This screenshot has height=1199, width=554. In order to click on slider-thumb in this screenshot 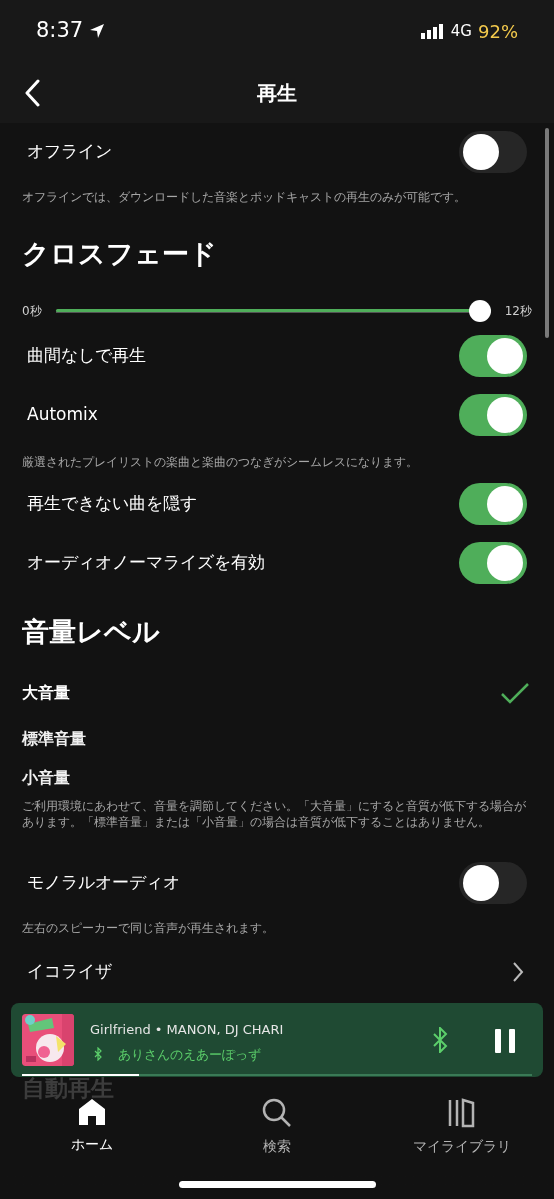, I will do `click(479, 311)`.